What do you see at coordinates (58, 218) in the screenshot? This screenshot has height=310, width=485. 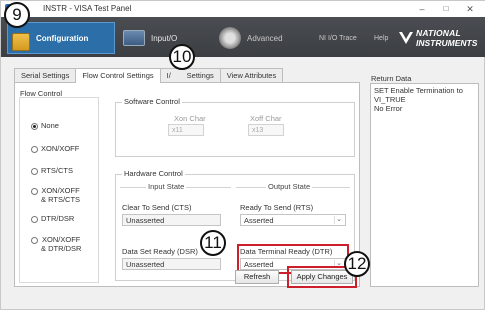 I see `radio-label-dtr-dsr: DTR/DSR` at bounding box center [58, 218].